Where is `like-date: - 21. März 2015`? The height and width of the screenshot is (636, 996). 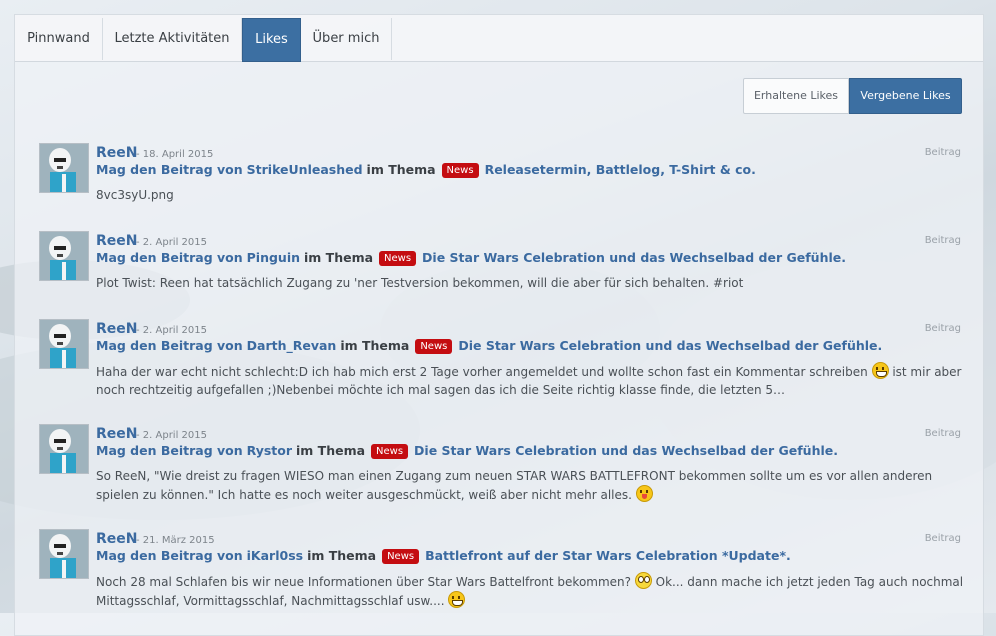
like-date: - 21. März 2015 is located at coordinates (175, 540).